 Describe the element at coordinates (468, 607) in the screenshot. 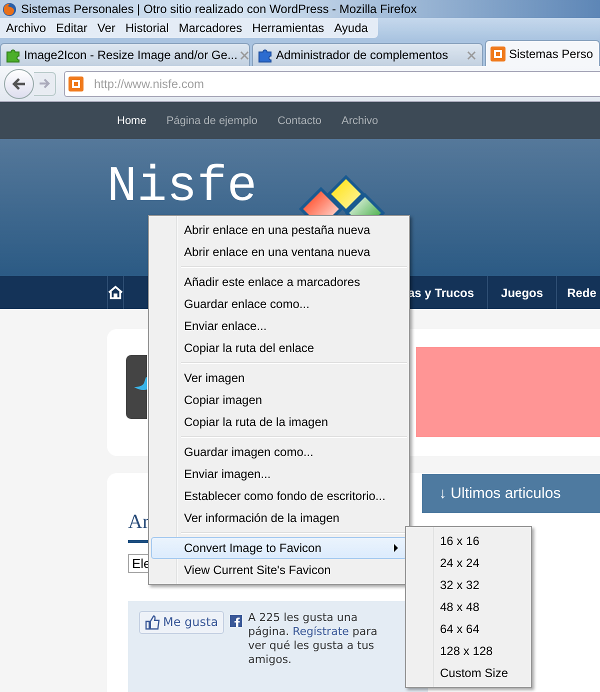

I see `submenu-item: 48 x 48` at that location.